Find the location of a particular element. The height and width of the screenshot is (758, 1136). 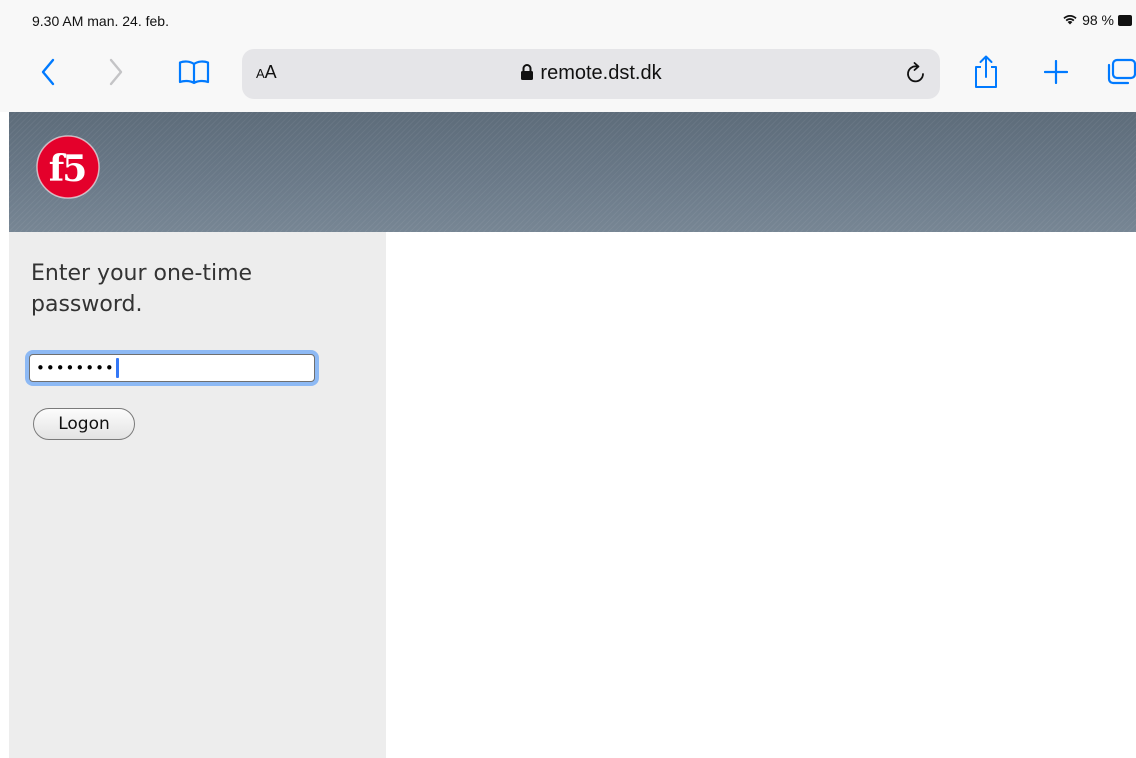

battery-icon is located at coordinates (1125, 20).